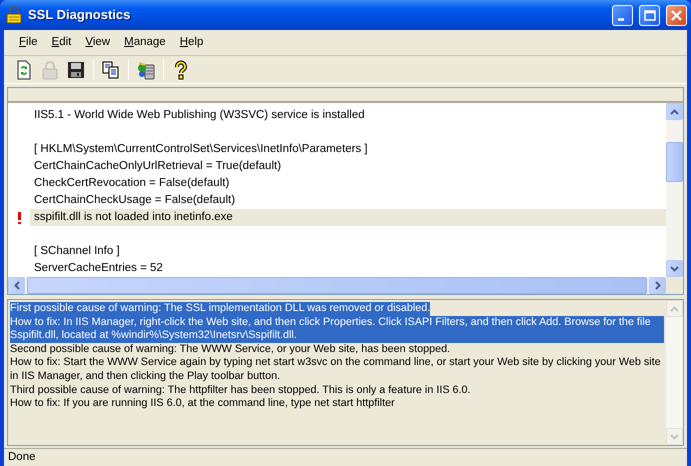  What do you see at coordinates (22, 457) in the screenshot?
I see `status-text: Done` at bounding box center [22, 457].